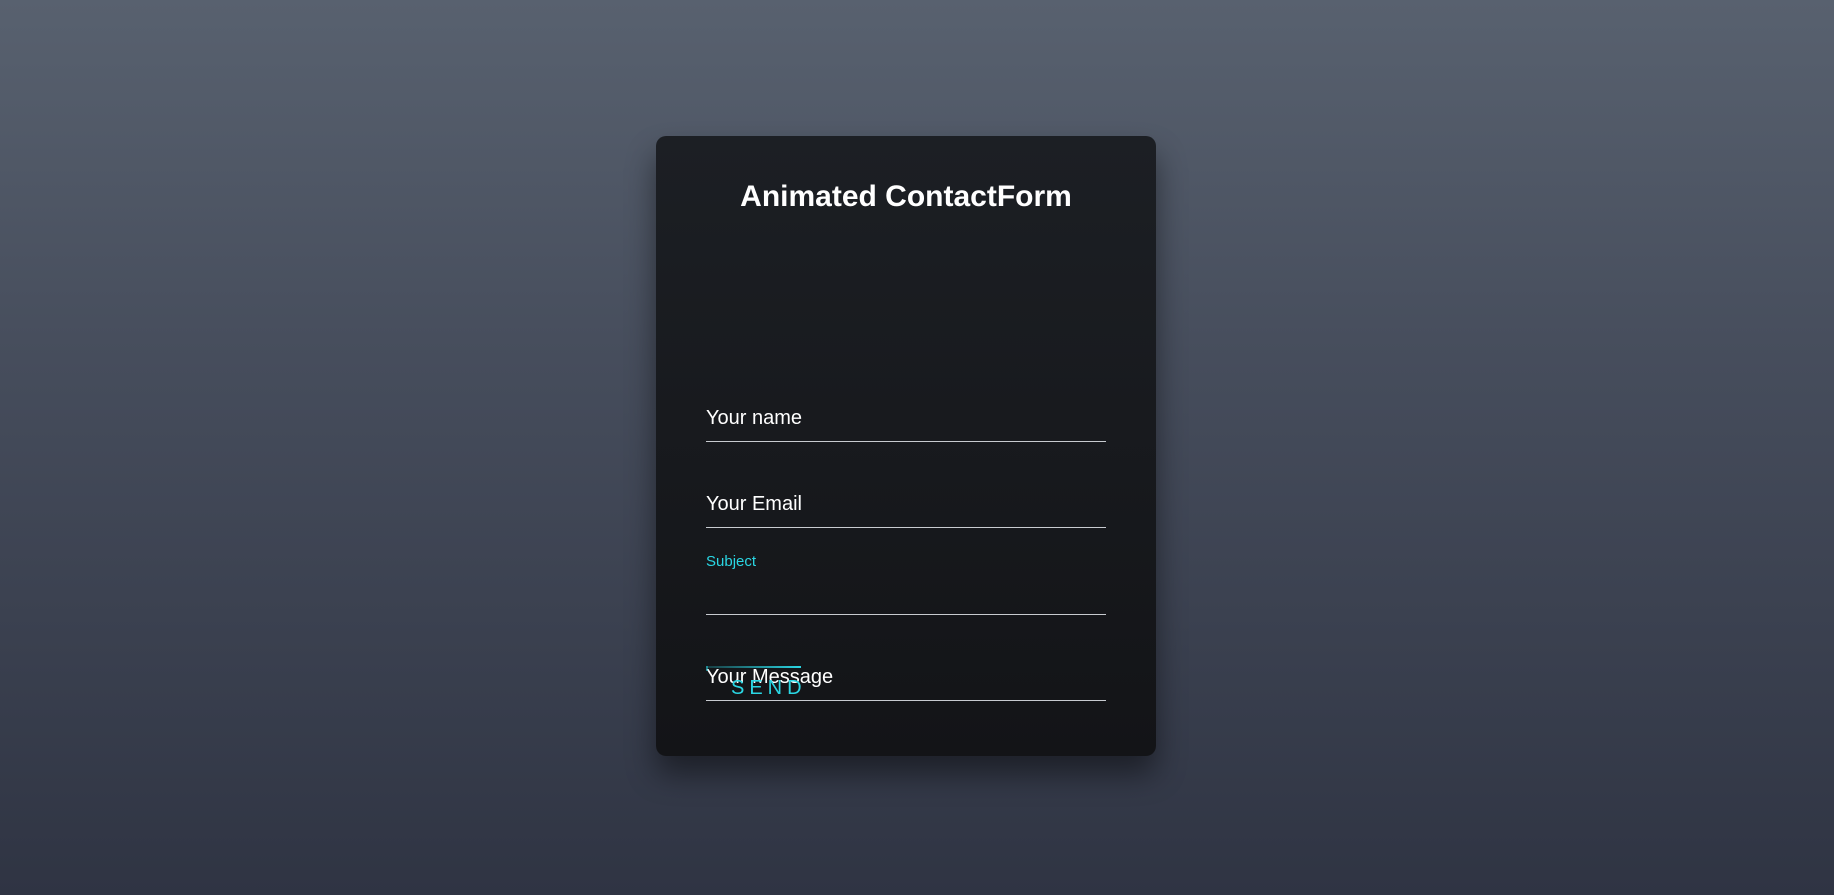  Describe the element at coordinates (731, 561) in the screenshot. I see `subject-field-label: Subject` at that location.